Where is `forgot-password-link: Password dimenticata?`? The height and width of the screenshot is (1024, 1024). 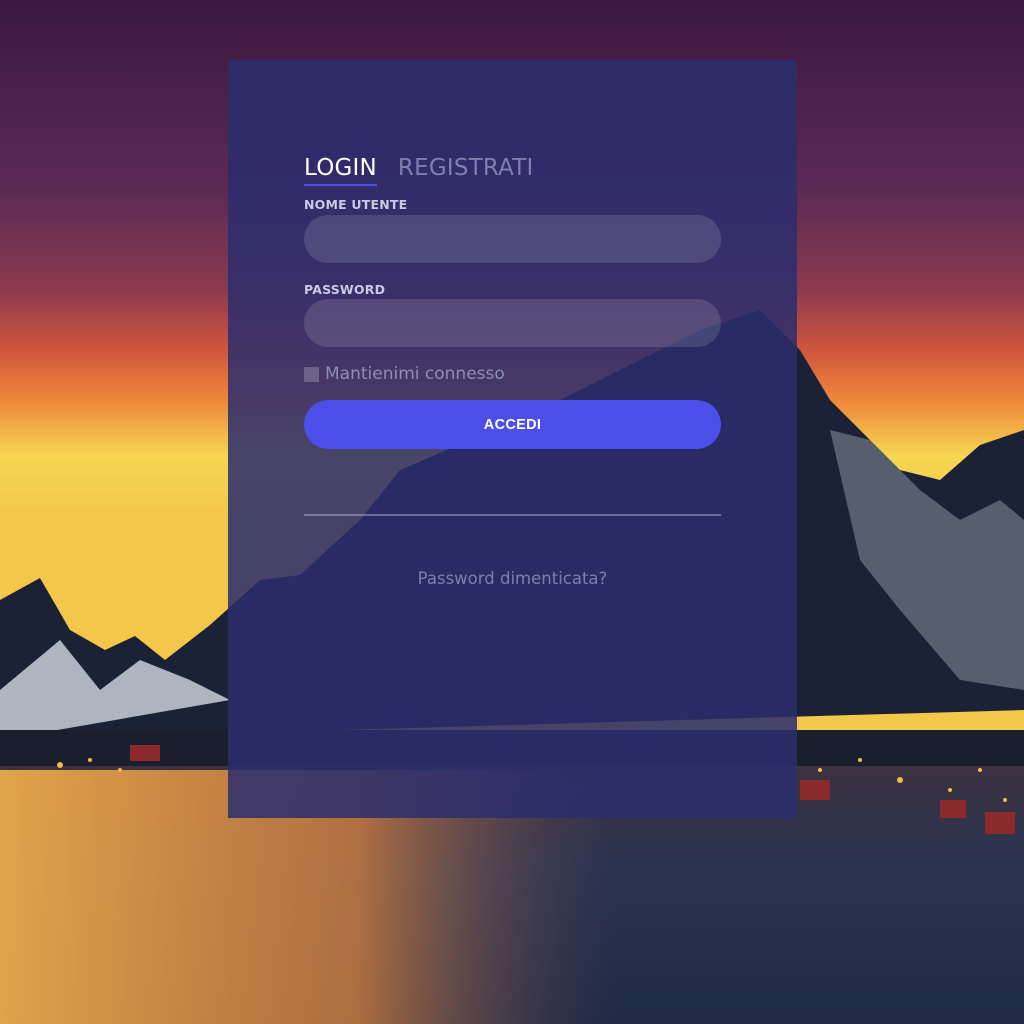
forgot-password-link: Password dimenticata? is located at coordinates (512, 578).